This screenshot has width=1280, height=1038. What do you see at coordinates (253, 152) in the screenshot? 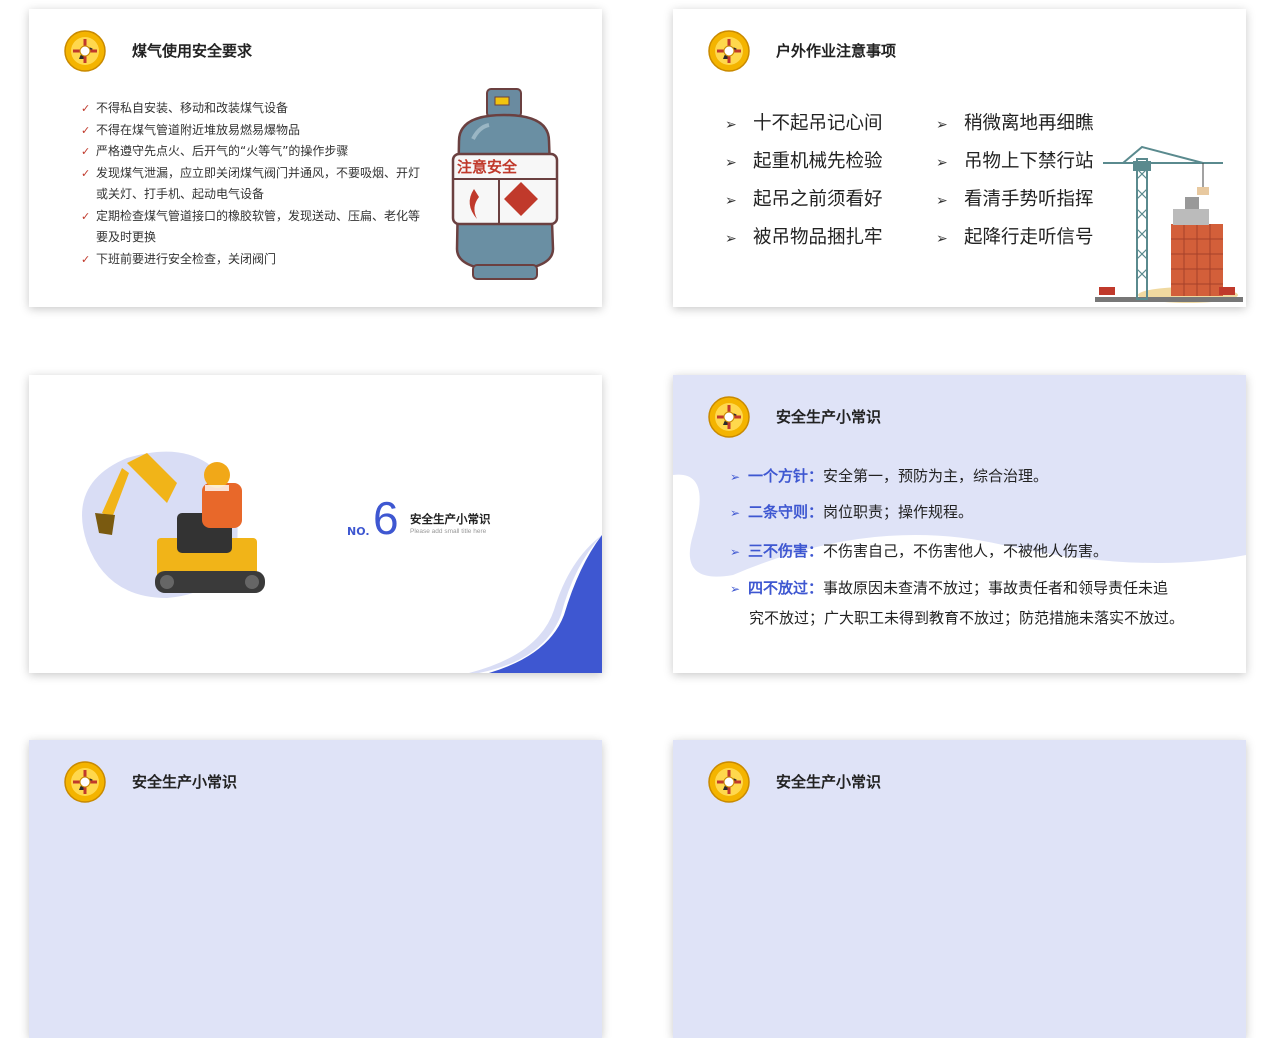
I see `list-item: ✓ 严格遵守先点火、后开气的“火等气”的操作步骤` at bounding box center [253, 152].